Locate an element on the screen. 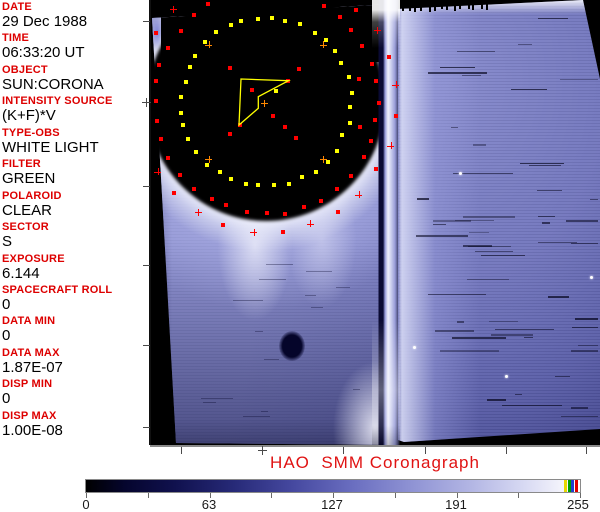  meta-label: INTENSITY SOURCE is located at coordinates (57, 101).